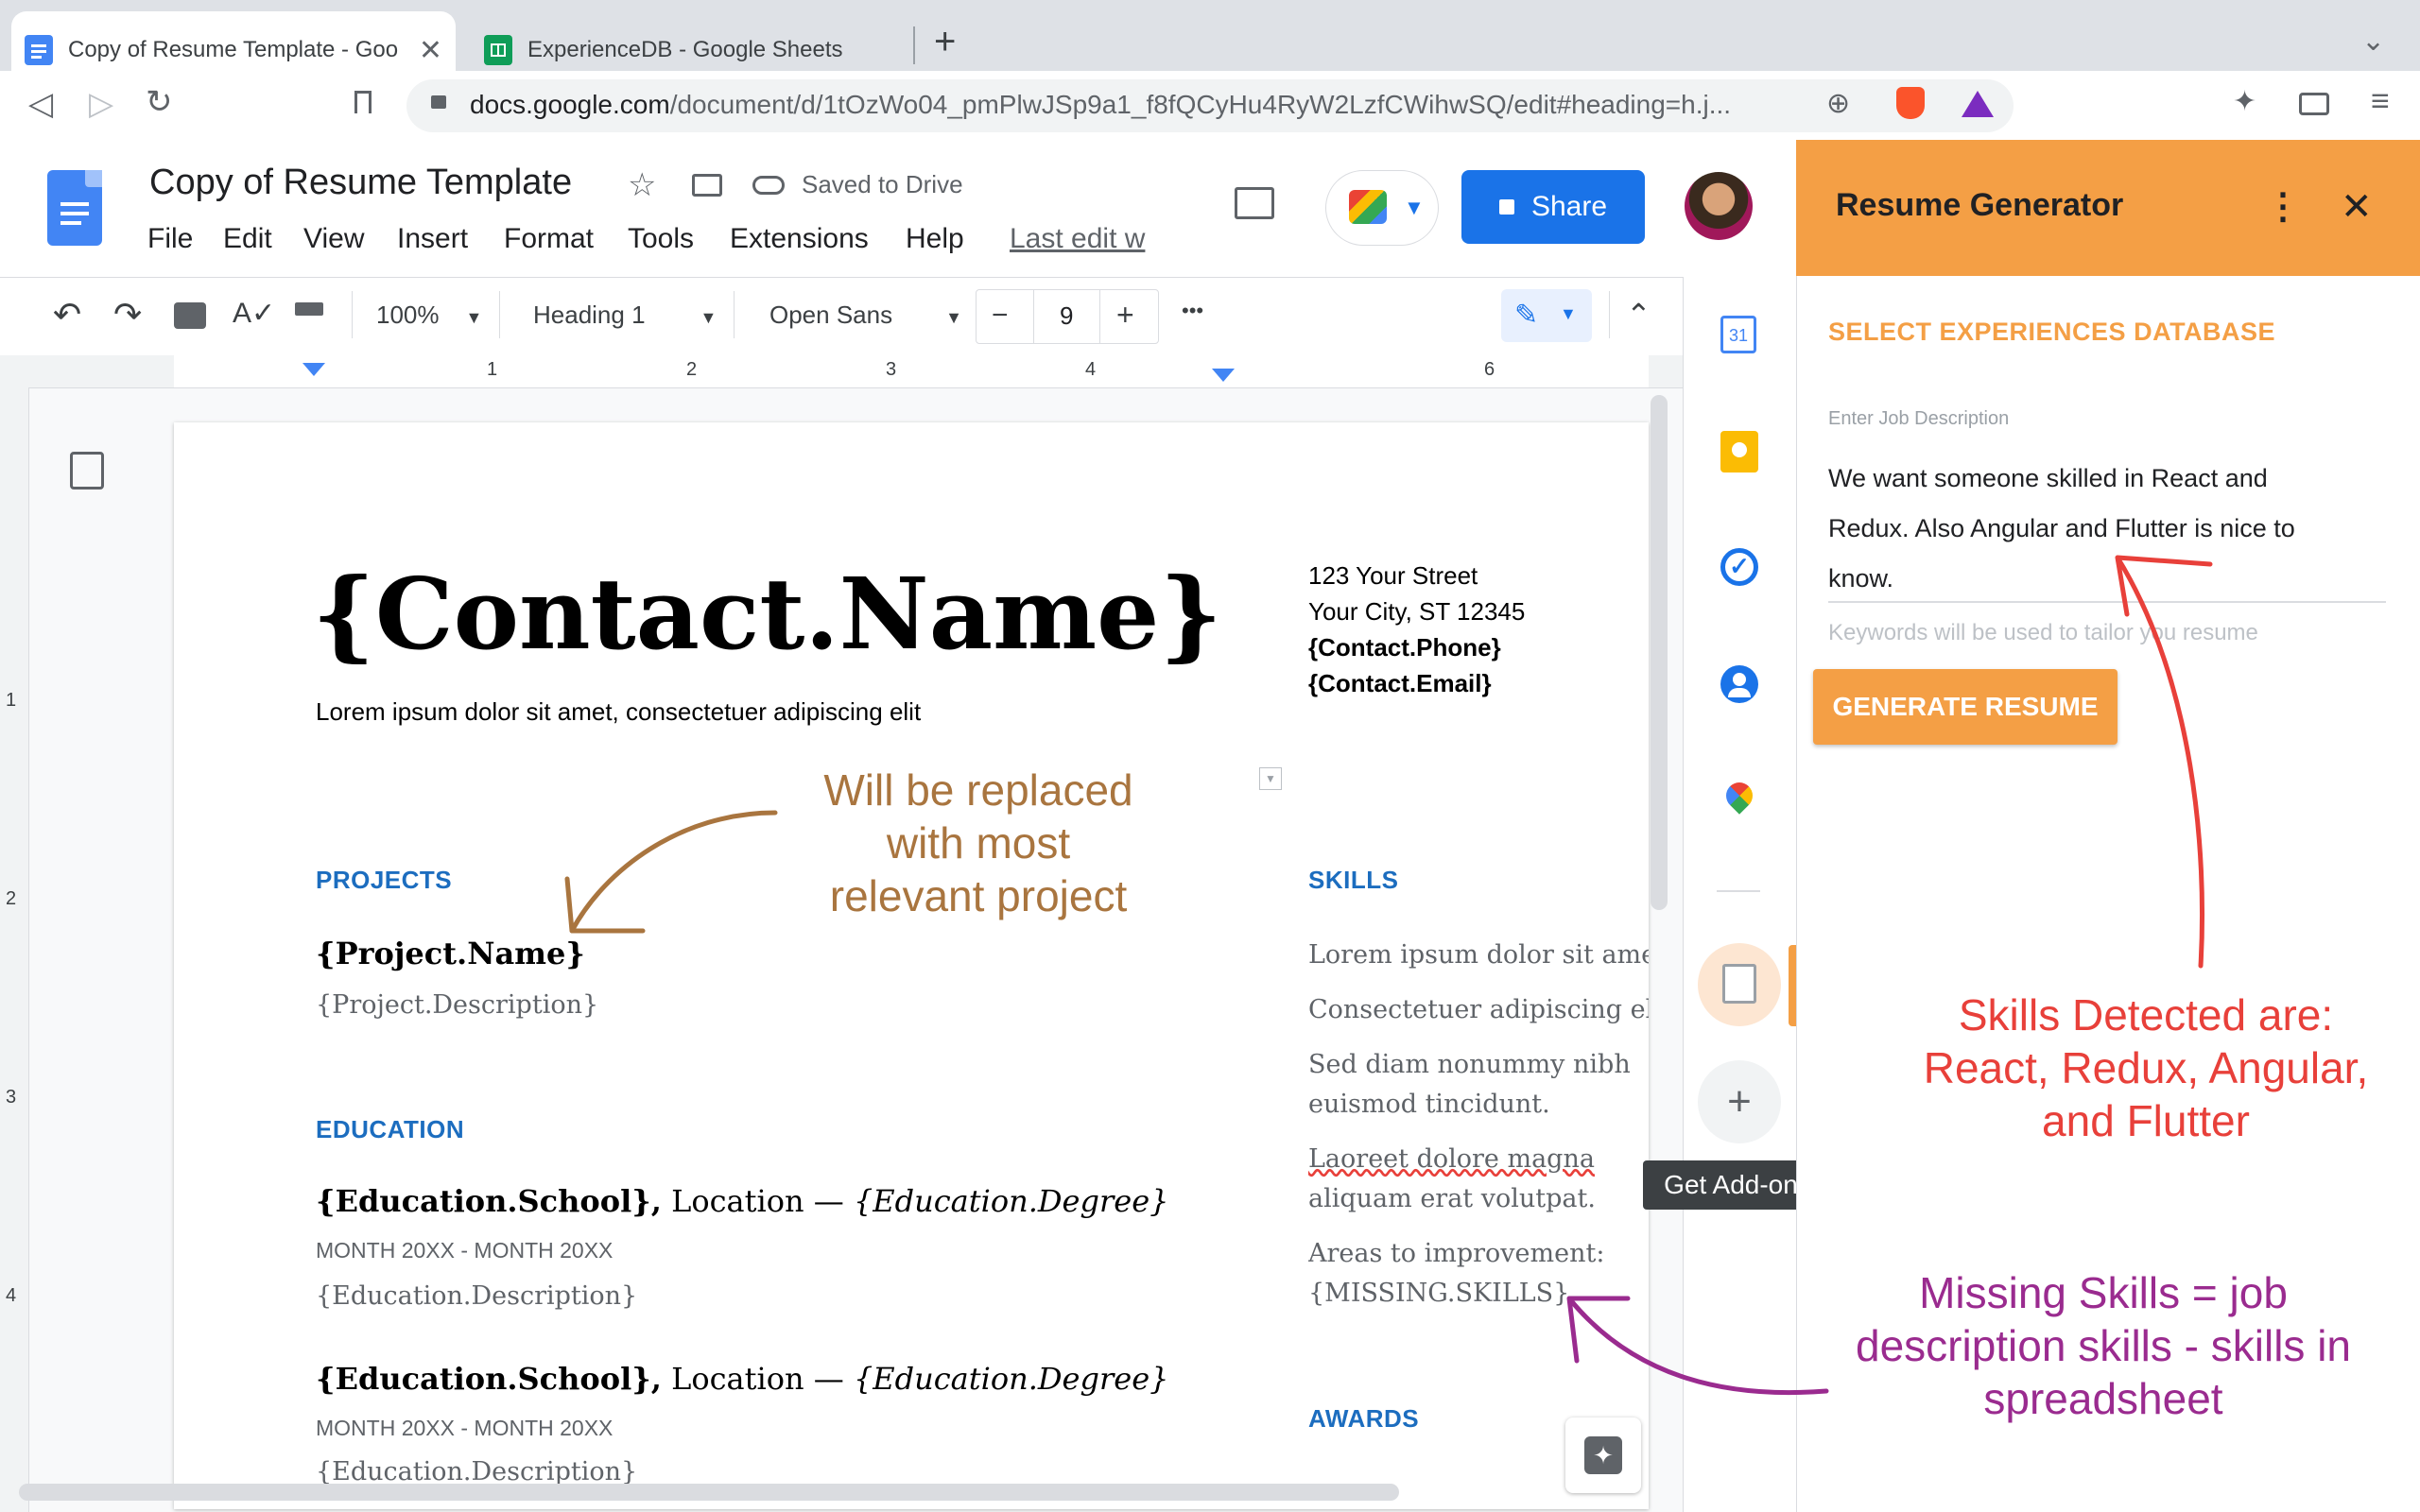  Describe the element at coordinates (1697, 1346) in the screenshot. I see `purple-arrow` at that location.